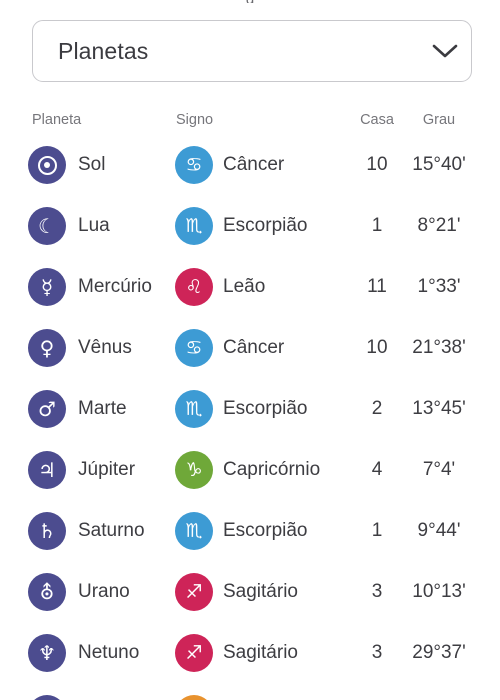 The image size is (500, 700). Describe the element at coordinates (439, 591) in the screenshot. I see `degree-value: 10°13'` at that location.